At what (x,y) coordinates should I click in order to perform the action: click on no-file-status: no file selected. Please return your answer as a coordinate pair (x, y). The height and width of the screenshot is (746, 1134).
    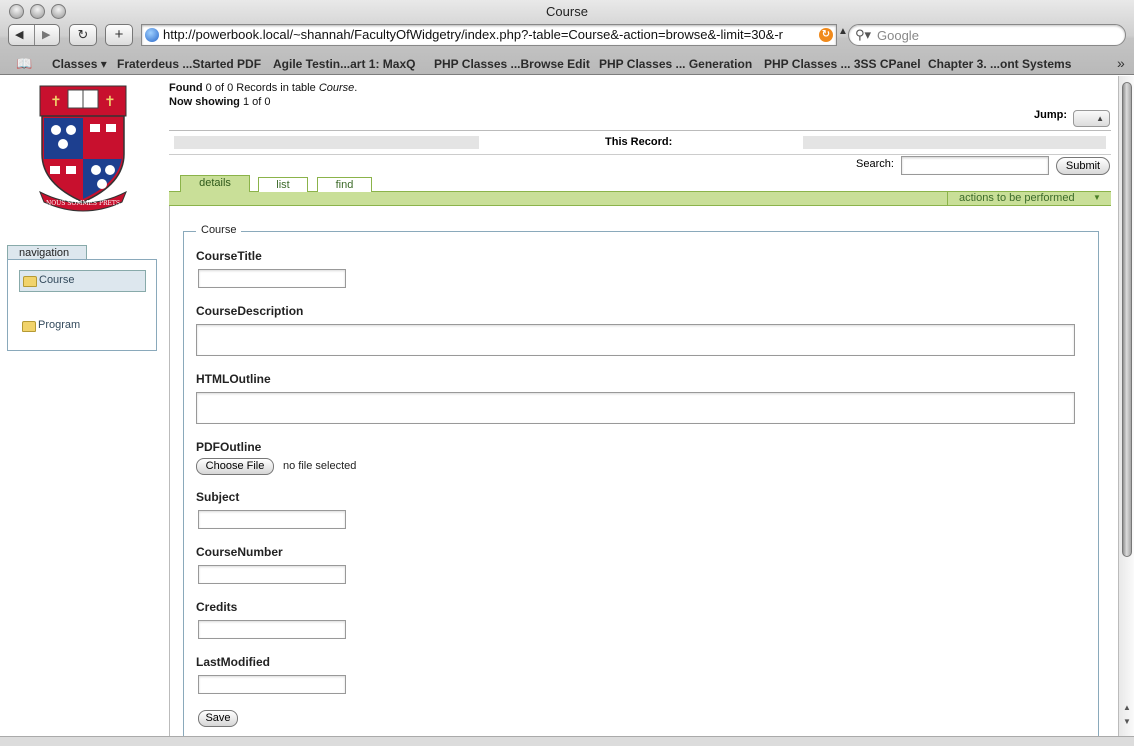
    Looking at the image, I should click on (320, 466).